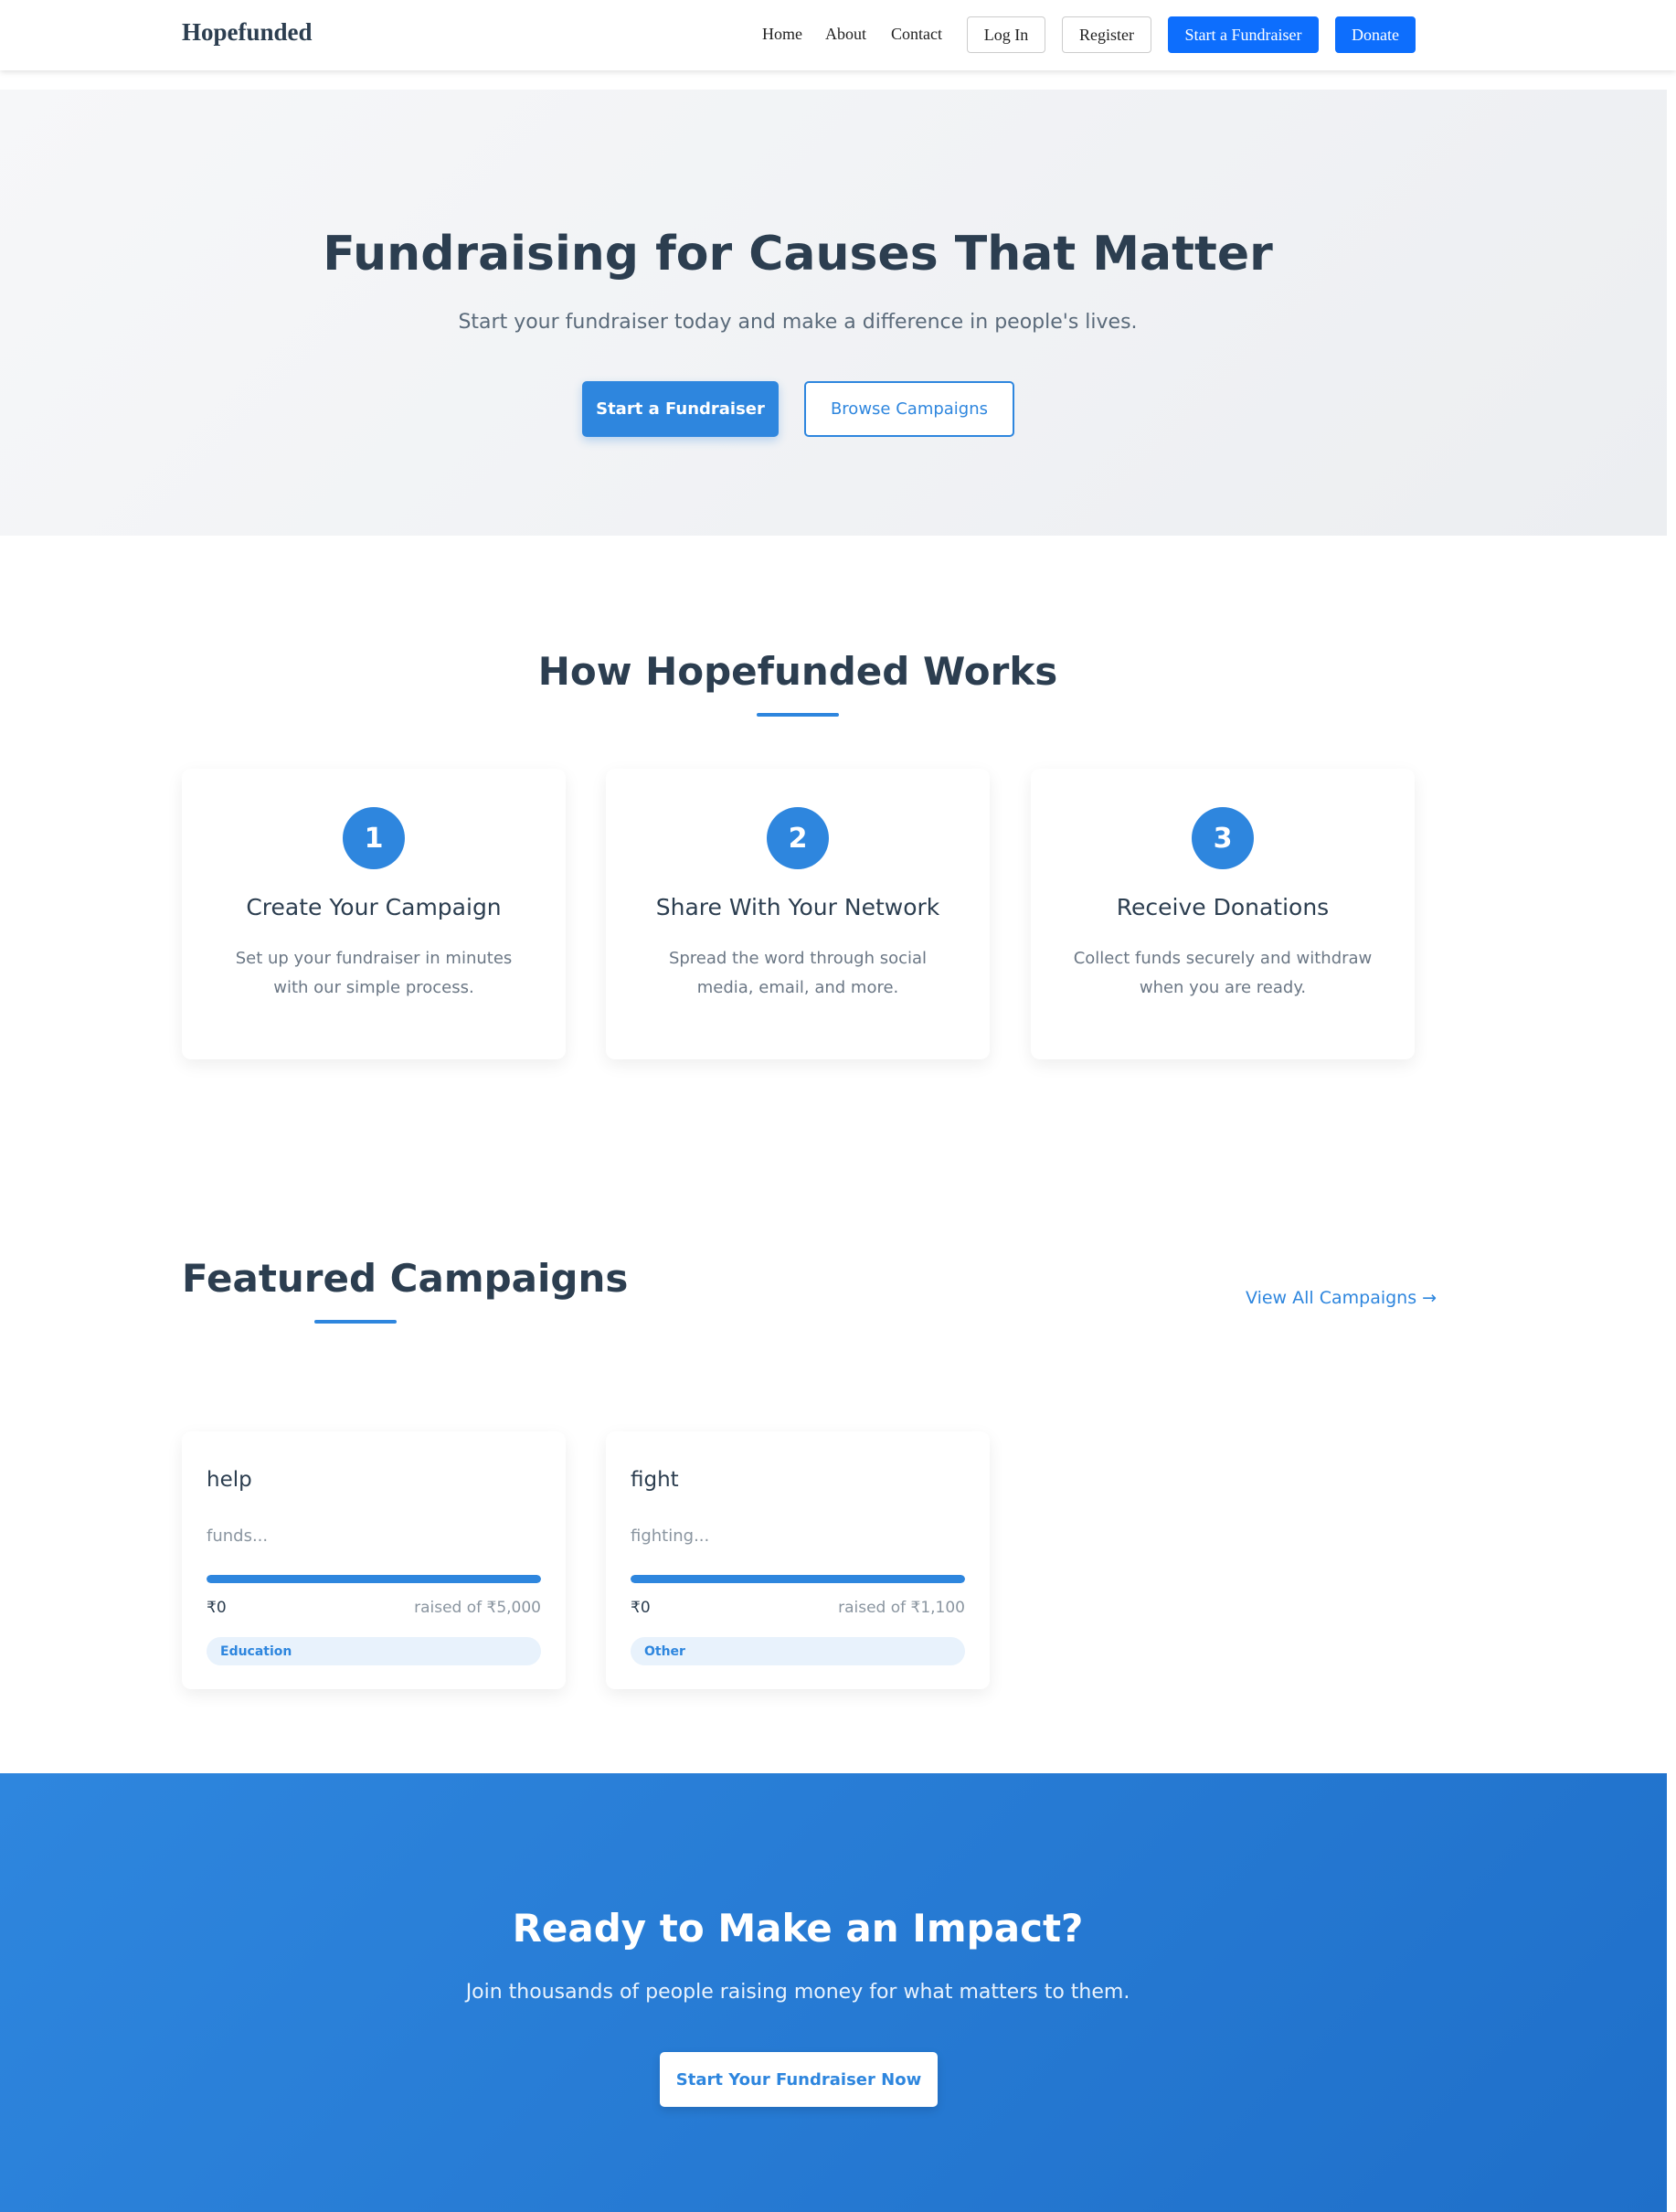 The width and height of the screenshot is (1676, 2212). I want to click on featured-title-underline, so click(355, 1322).